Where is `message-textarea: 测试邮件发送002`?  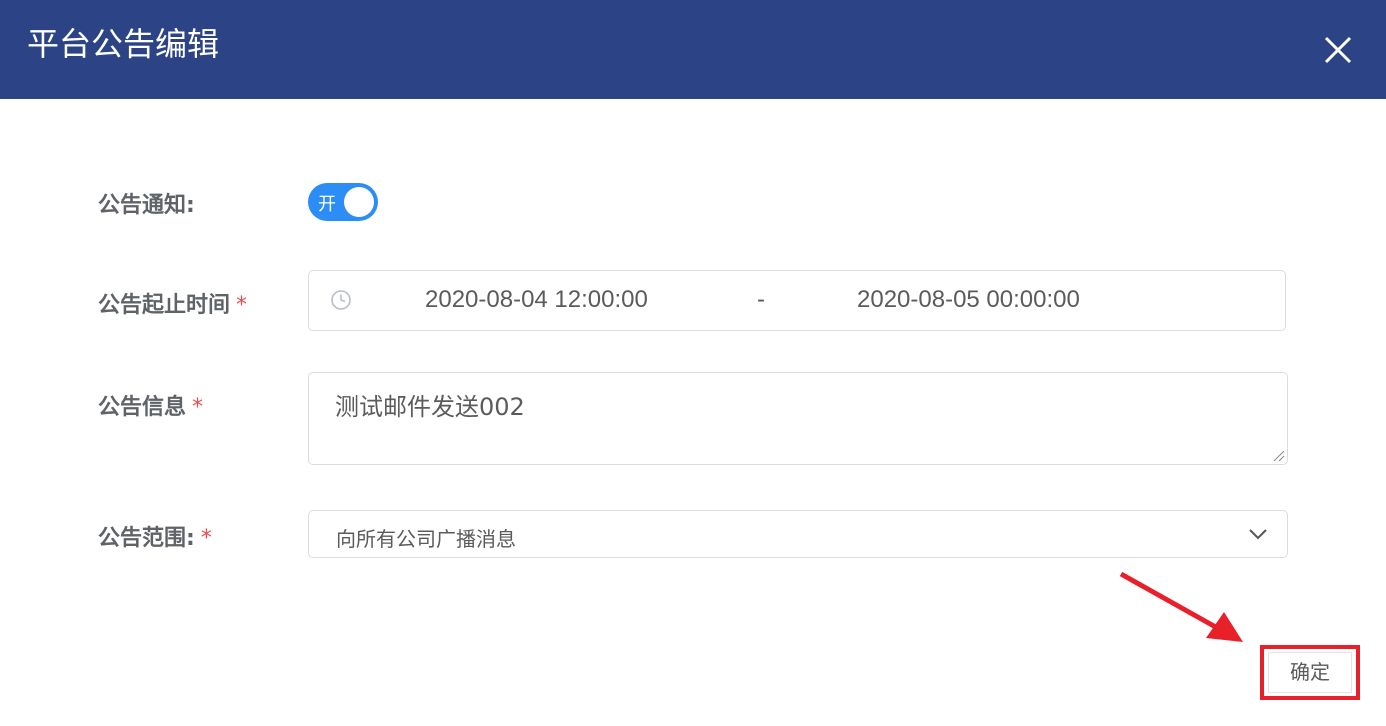
message-textarea: 测试邮件发送002 is located at coordinates (798, 418).